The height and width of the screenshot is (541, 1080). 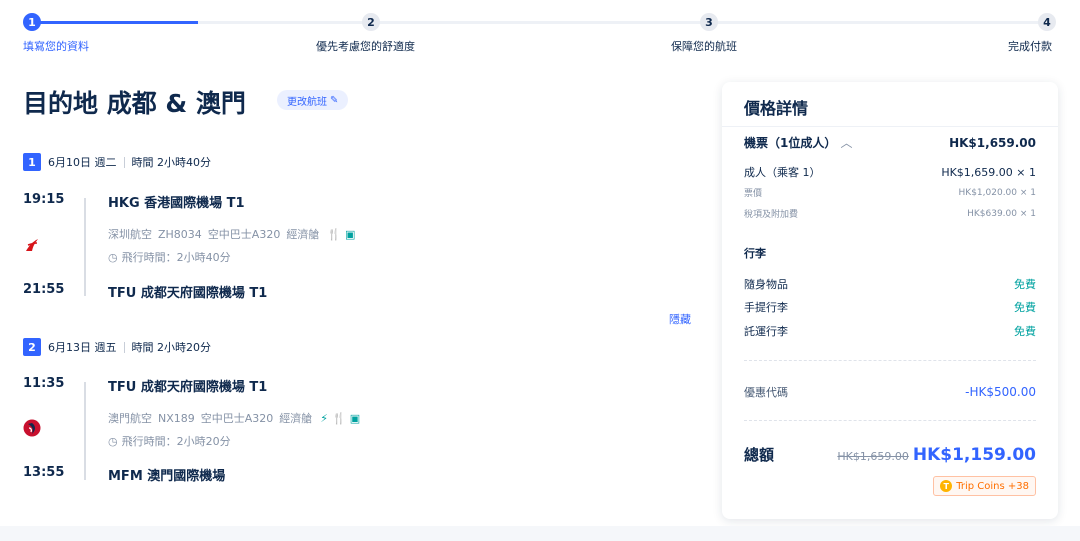 I want to click on segment-1-cabin: 經濟艙, so click(x=303, y=234).